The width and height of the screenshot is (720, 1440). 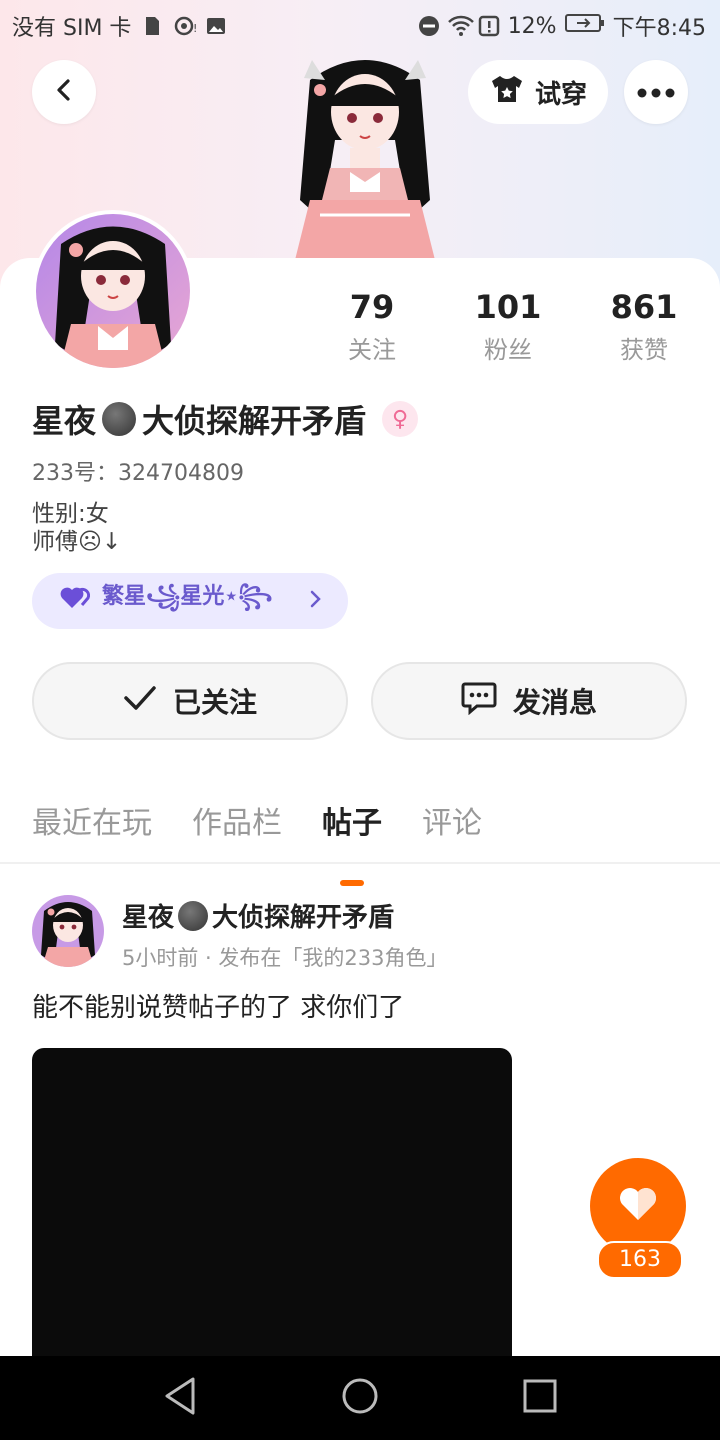 What do you see at coordinates (148, 918) in the screenshot?
I see `post-author-text: 星夜` at bounding box center [148, 918].